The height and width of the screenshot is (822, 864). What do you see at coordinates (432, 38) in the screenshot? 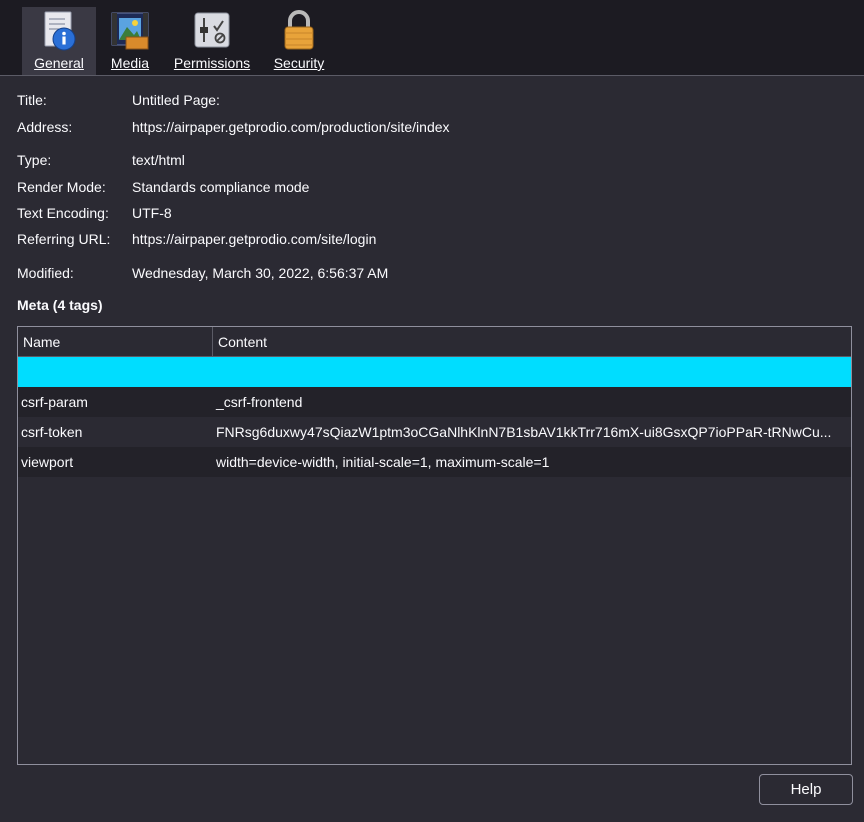
I see `tab-toolbar: General Media Permissions Security` at bounding box center [432, 38].